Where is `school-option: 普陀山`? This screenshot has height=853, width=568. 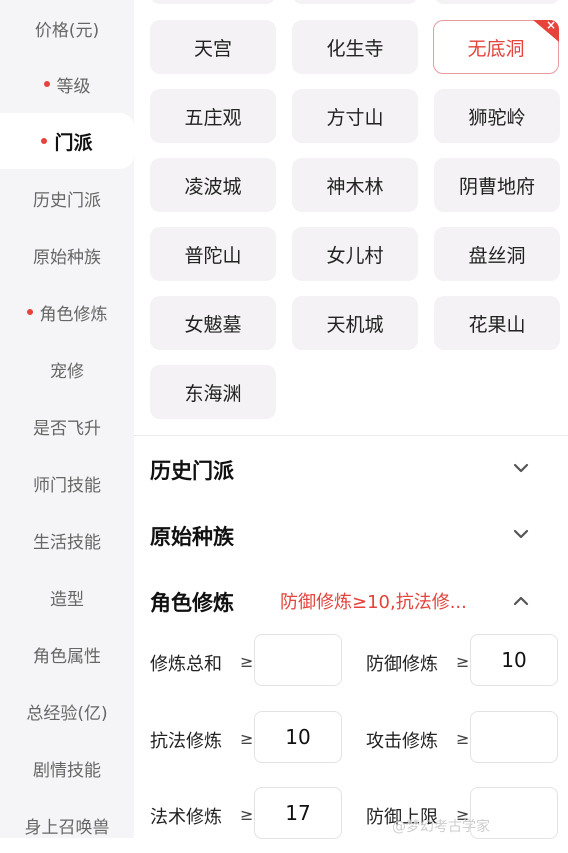 school-option: 普陀山 is located at coordinates (213, 254).